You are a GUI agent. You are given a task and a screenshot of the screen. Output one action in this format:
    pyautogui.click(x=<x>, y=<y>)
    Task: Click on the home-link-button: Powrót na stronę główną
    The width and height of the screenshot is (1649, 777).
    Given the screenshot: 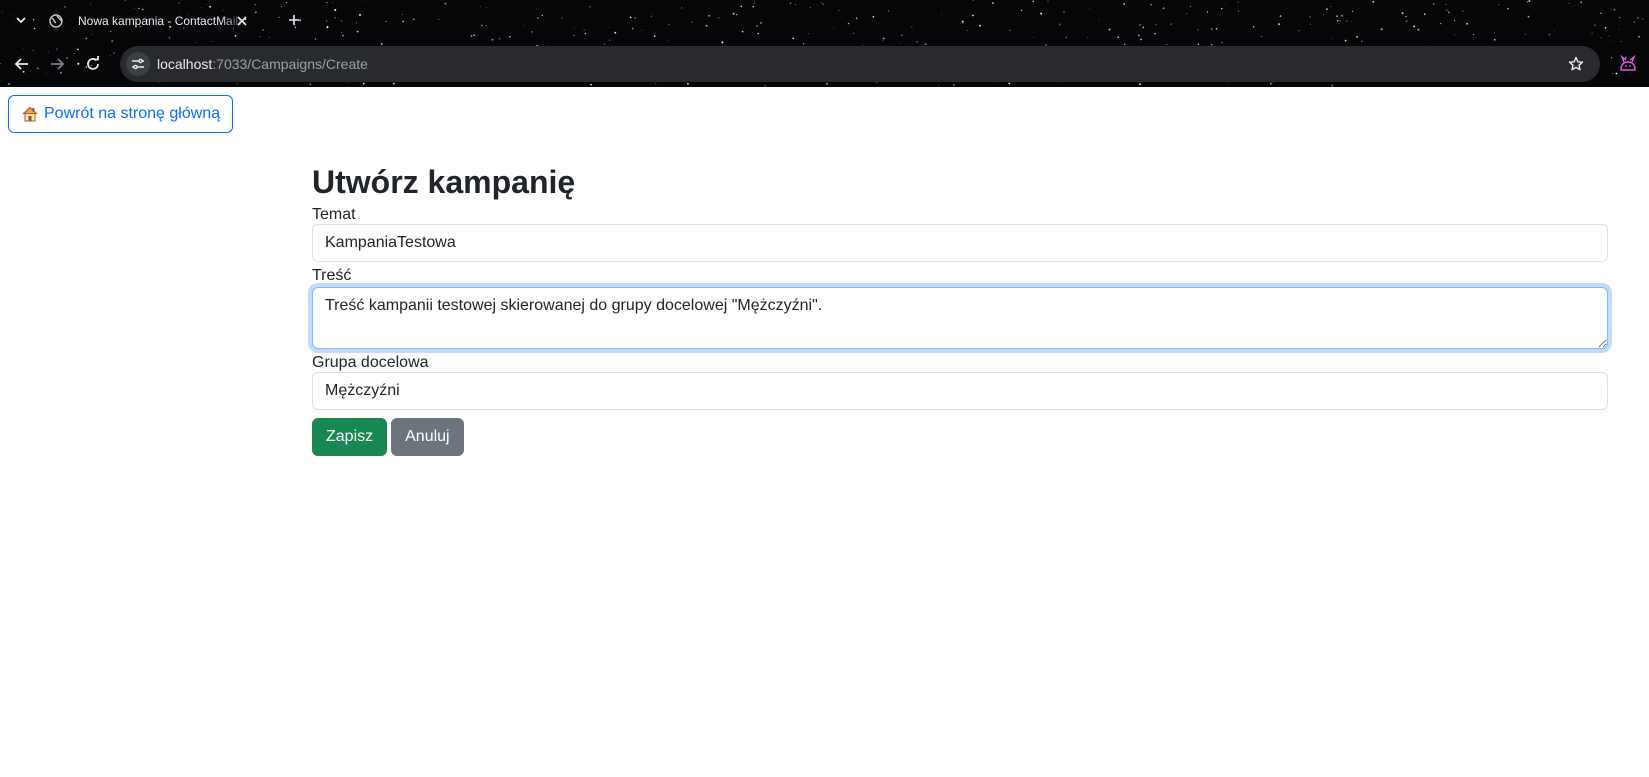 What is the action you would take?
    pyautogui.click(x=121, y=114)
    